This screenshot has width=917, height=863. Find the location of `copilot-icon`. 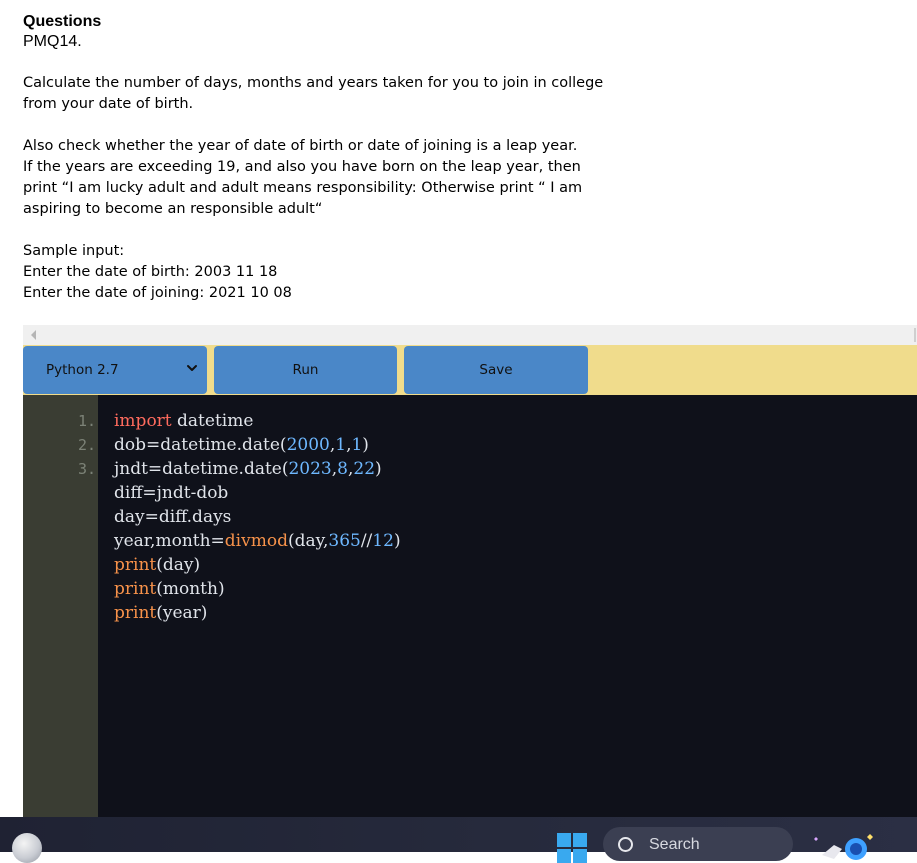

copilot-icon is located at coordinates (843, 846).